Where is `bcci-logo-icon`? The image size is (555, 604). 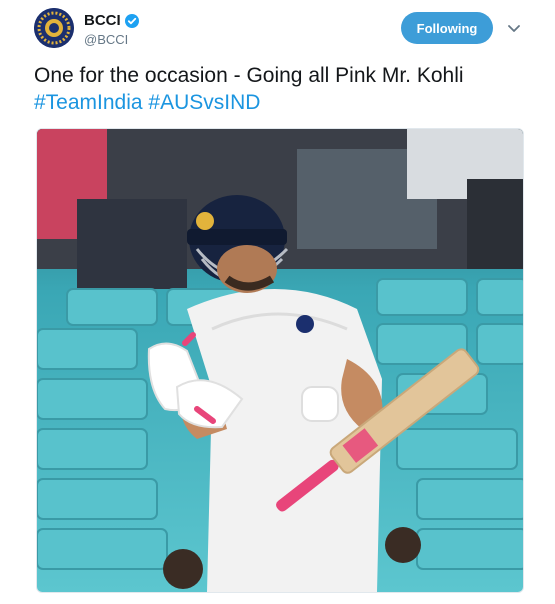
bcci-logo-icon is located at coordinates (54, 28).